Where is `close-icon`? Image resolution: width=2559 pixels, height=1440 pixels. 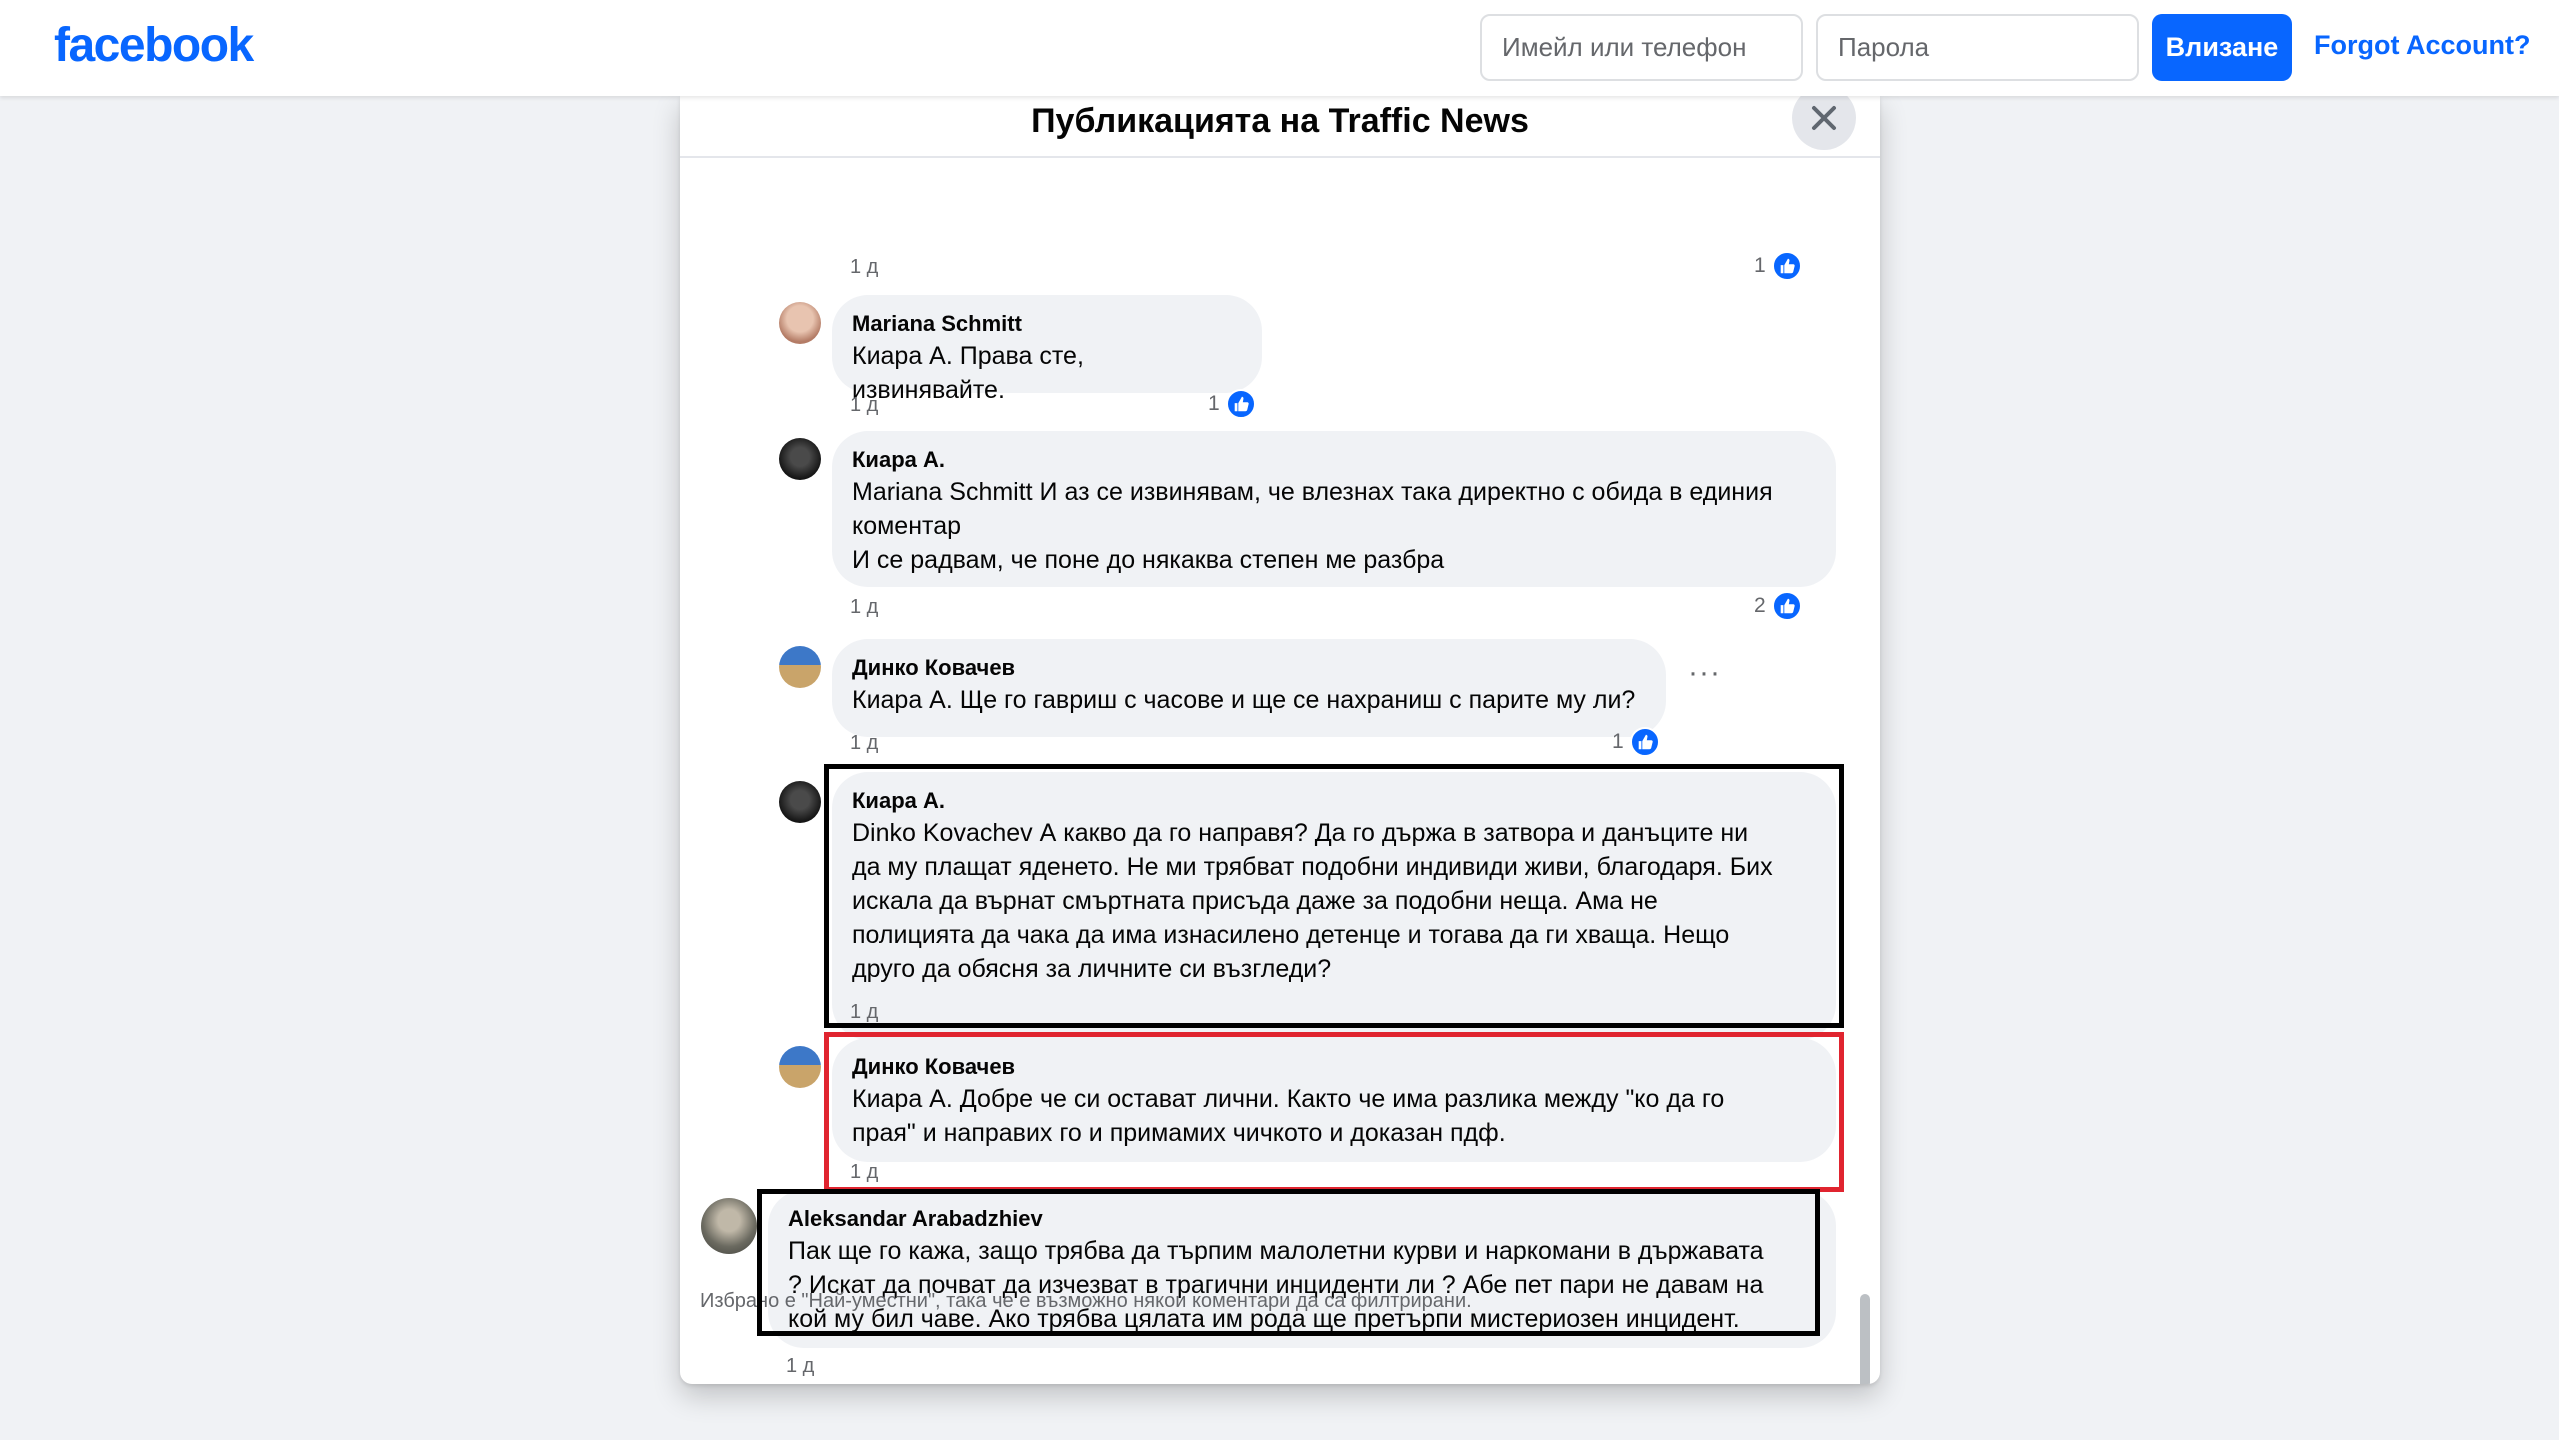
close-icon is located at coordinates (1824, 118).